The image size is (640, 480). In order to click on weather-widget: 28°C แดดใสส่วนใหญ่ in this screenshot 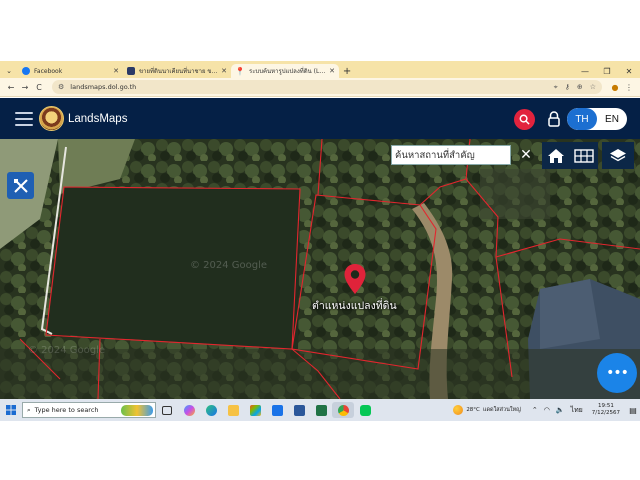, I will do `click(487, 410)`.